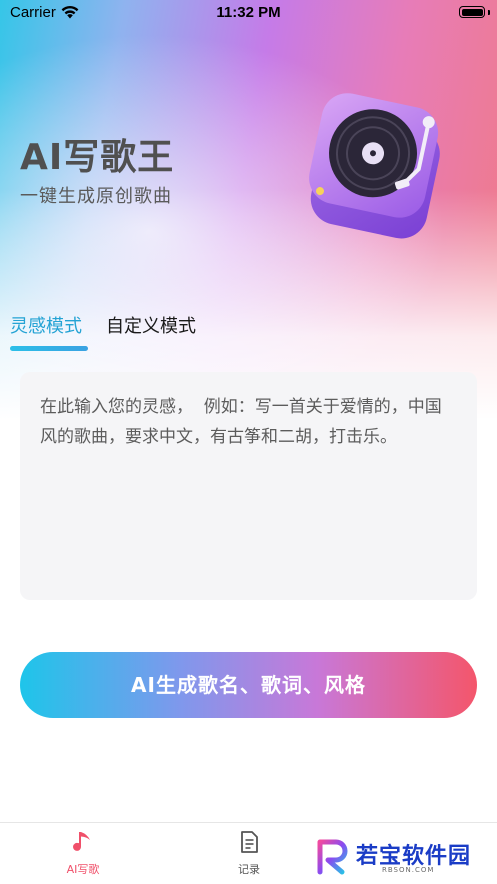 Image resolution: width=497 pixels, height=884 pixels. What do you see at coordinates (46, 325) in the screenshot?
I see `tab-inspiration-mode: 灵感模式` at bounding box center [46, 325].